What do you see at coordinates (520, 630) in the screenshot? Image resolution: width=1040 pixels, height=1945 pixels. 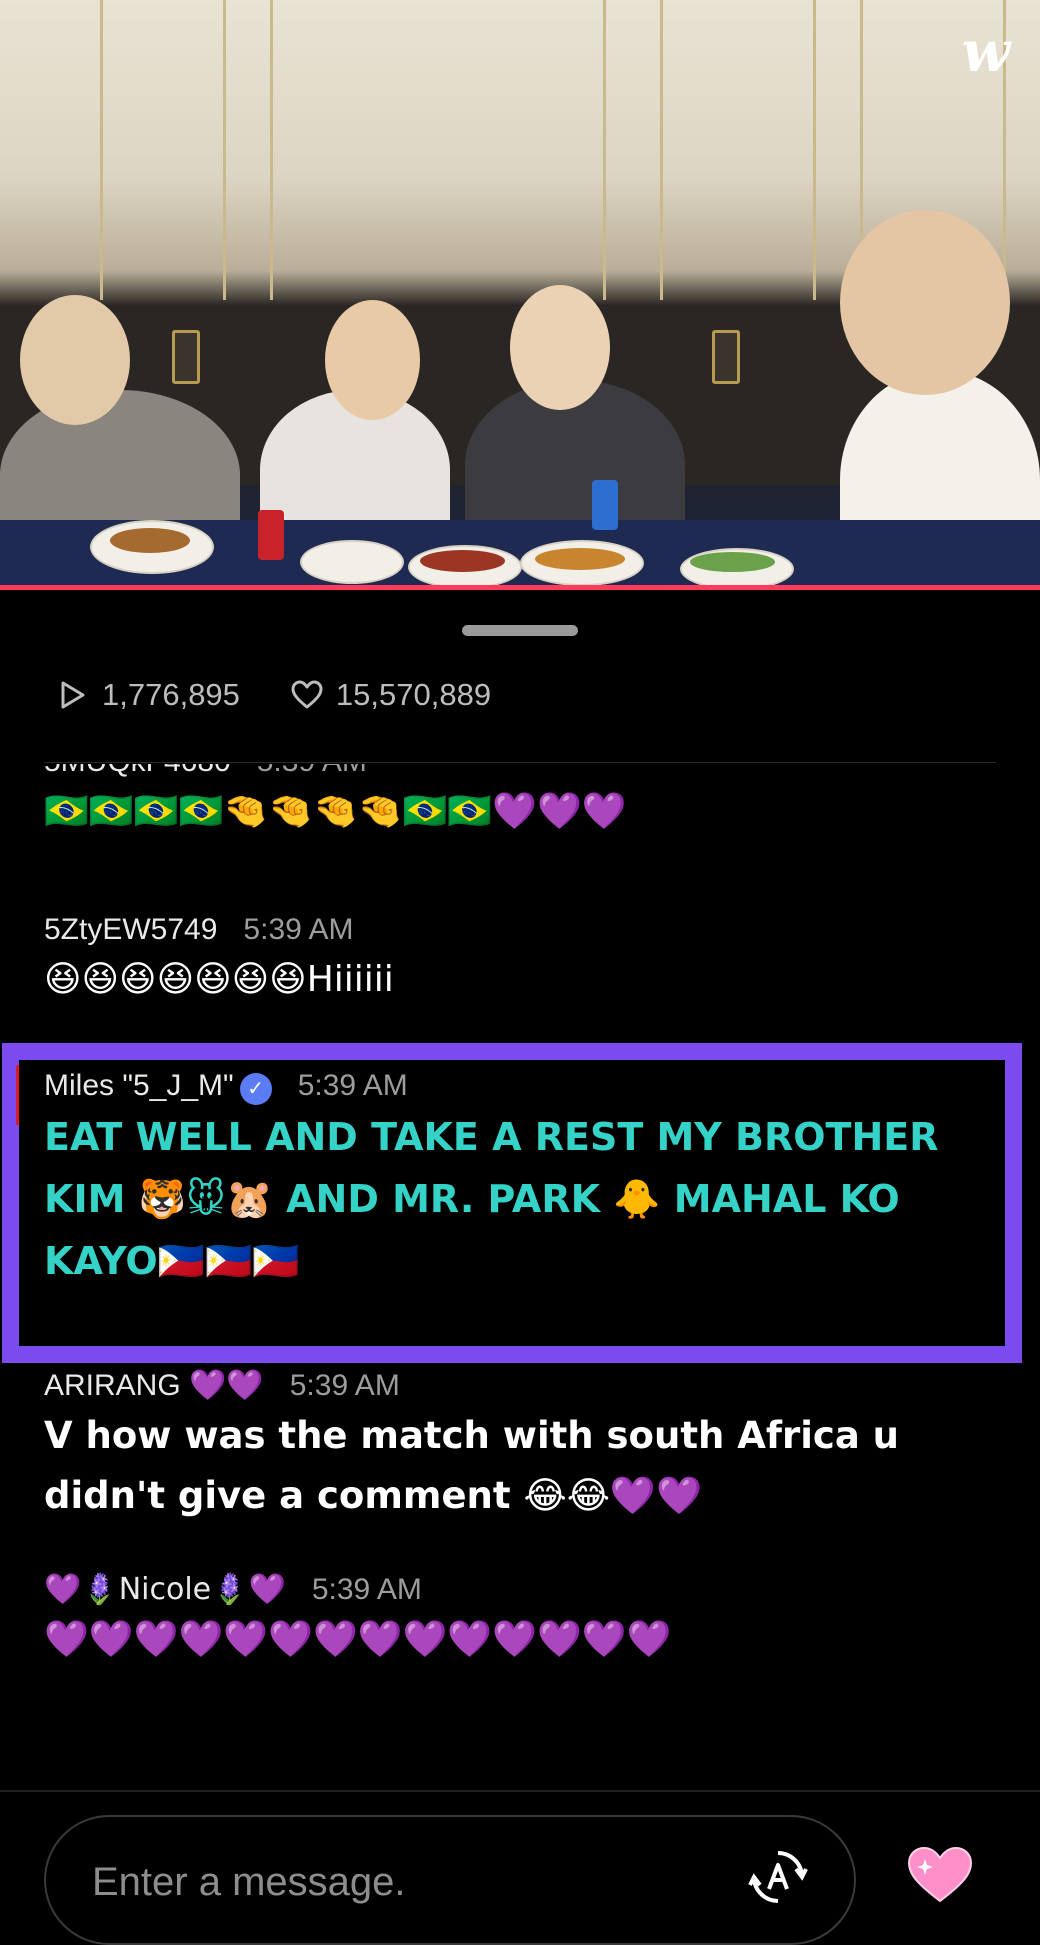 I see `sheet-handle` at bounding box center [520, 630].